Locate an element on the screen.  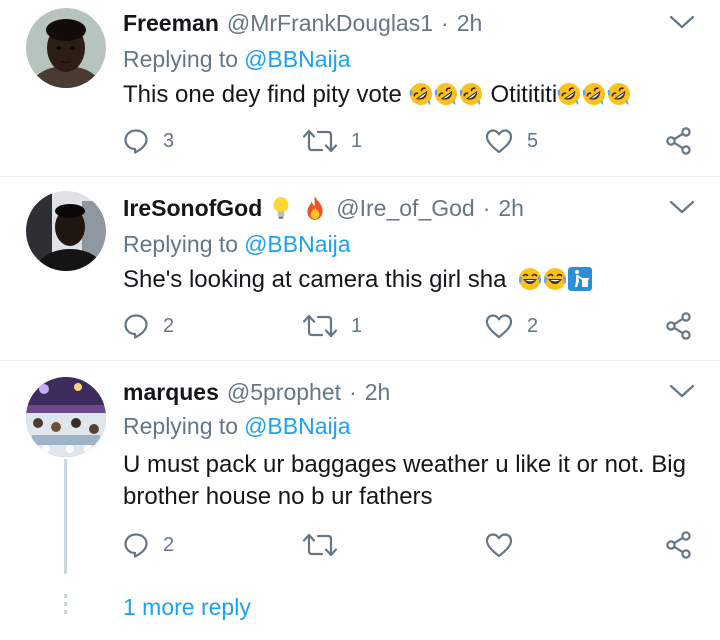
like-button: 2 is located at coordinates (511, 326).